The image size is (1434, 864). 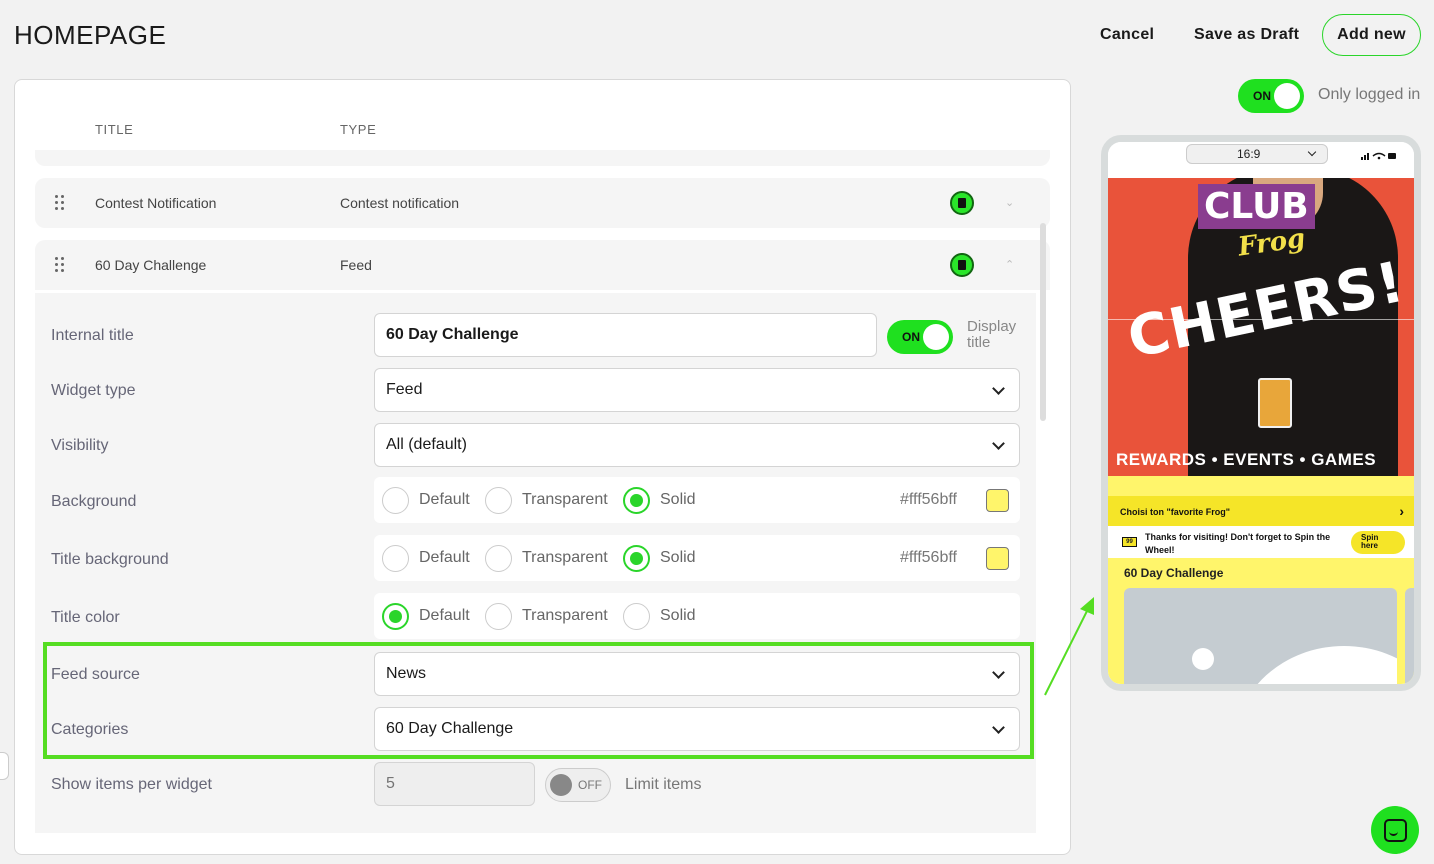 What do you see at coordinates (697, 390) in the screenshot?
I see `widget-type-select: Feed` at bounding box center [697, 390].